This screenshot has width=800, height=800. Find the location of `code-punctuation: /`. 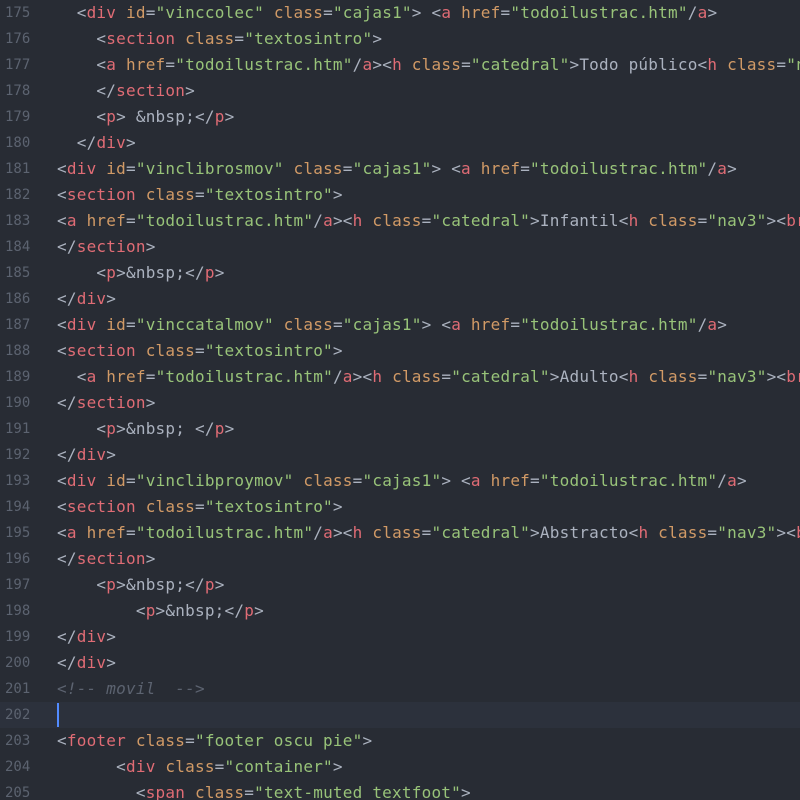

code-punctuation: / is located at coordinates (692, 12).